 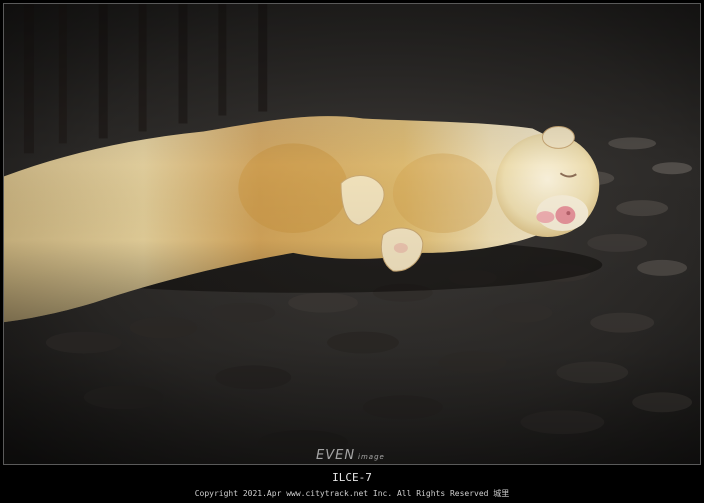 I want to click on watermark-sub: image, so click(x=371, y=457).